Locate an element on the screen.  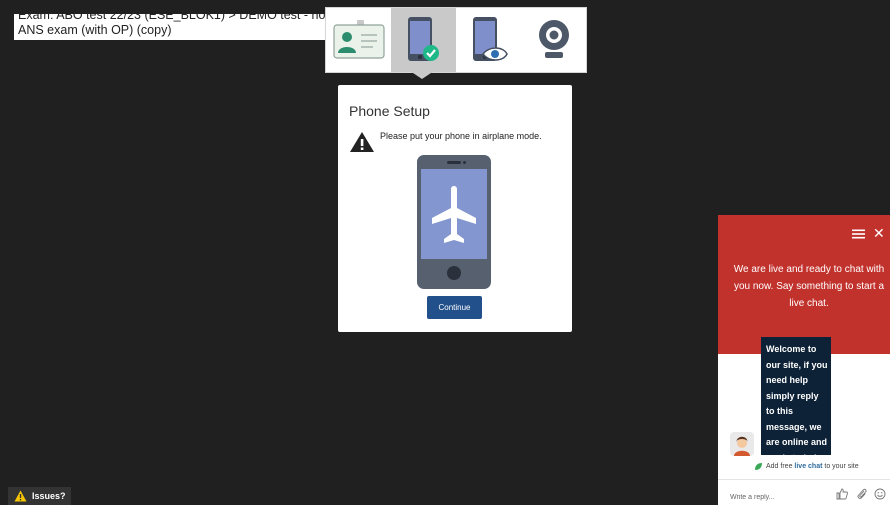
chat-powered-by-link: Add free live chat to your site is located at coordinates (806, 466).